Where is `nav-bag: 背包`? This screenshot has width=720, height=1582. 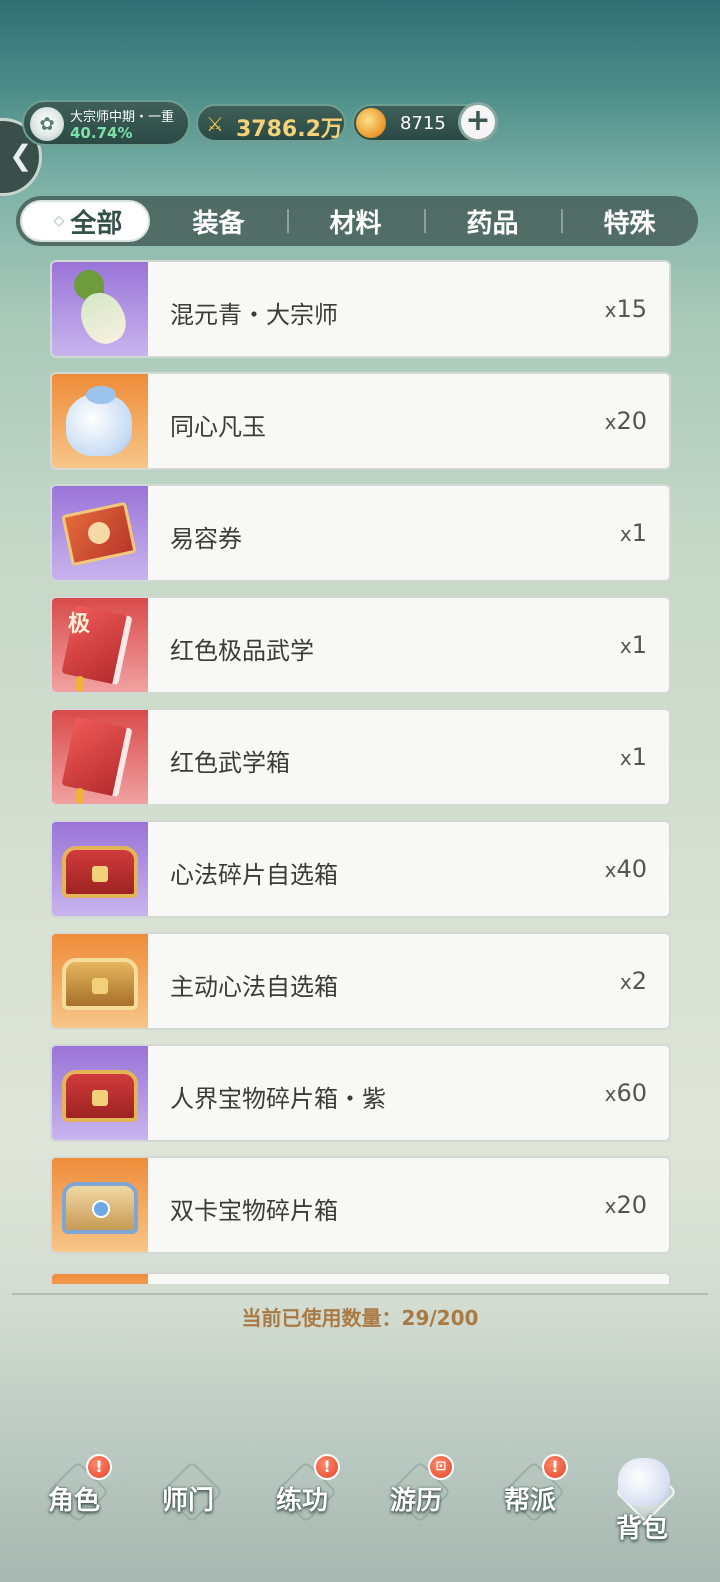
nav-bag: 背包 is located at coordinates (642, 1505).